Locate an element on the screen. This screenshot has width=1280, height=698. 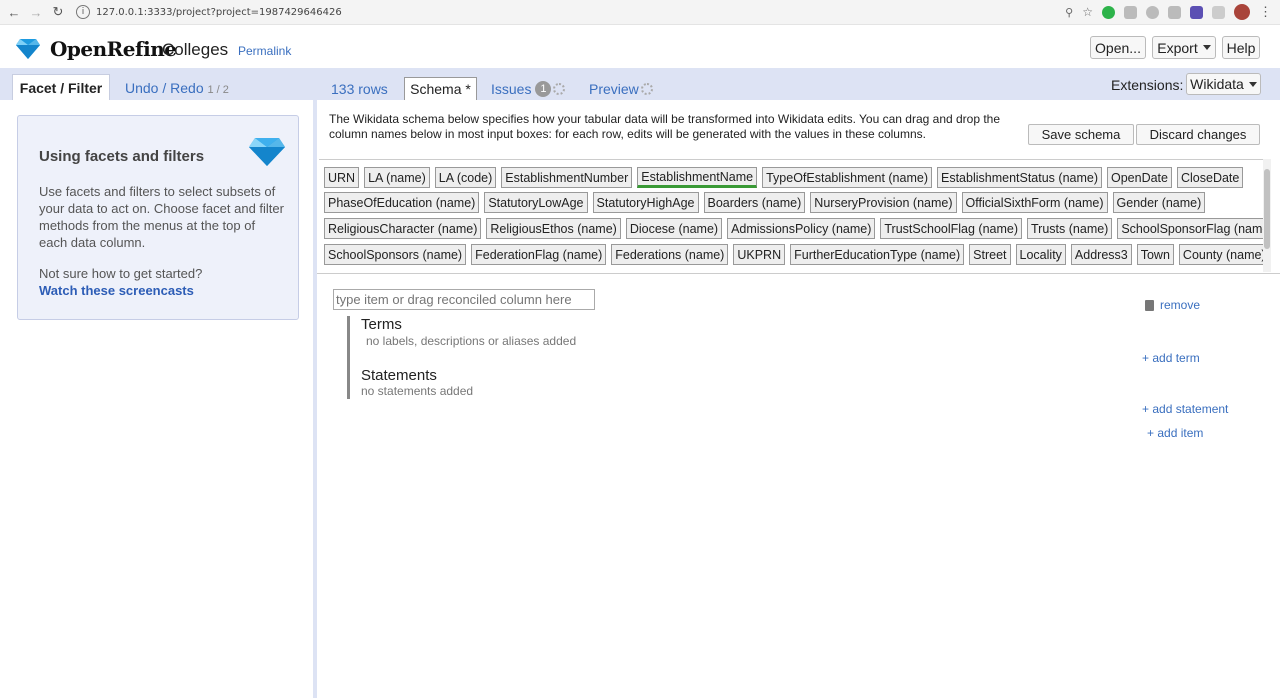
extension-green-icon is located at coordinates (1108, 12).